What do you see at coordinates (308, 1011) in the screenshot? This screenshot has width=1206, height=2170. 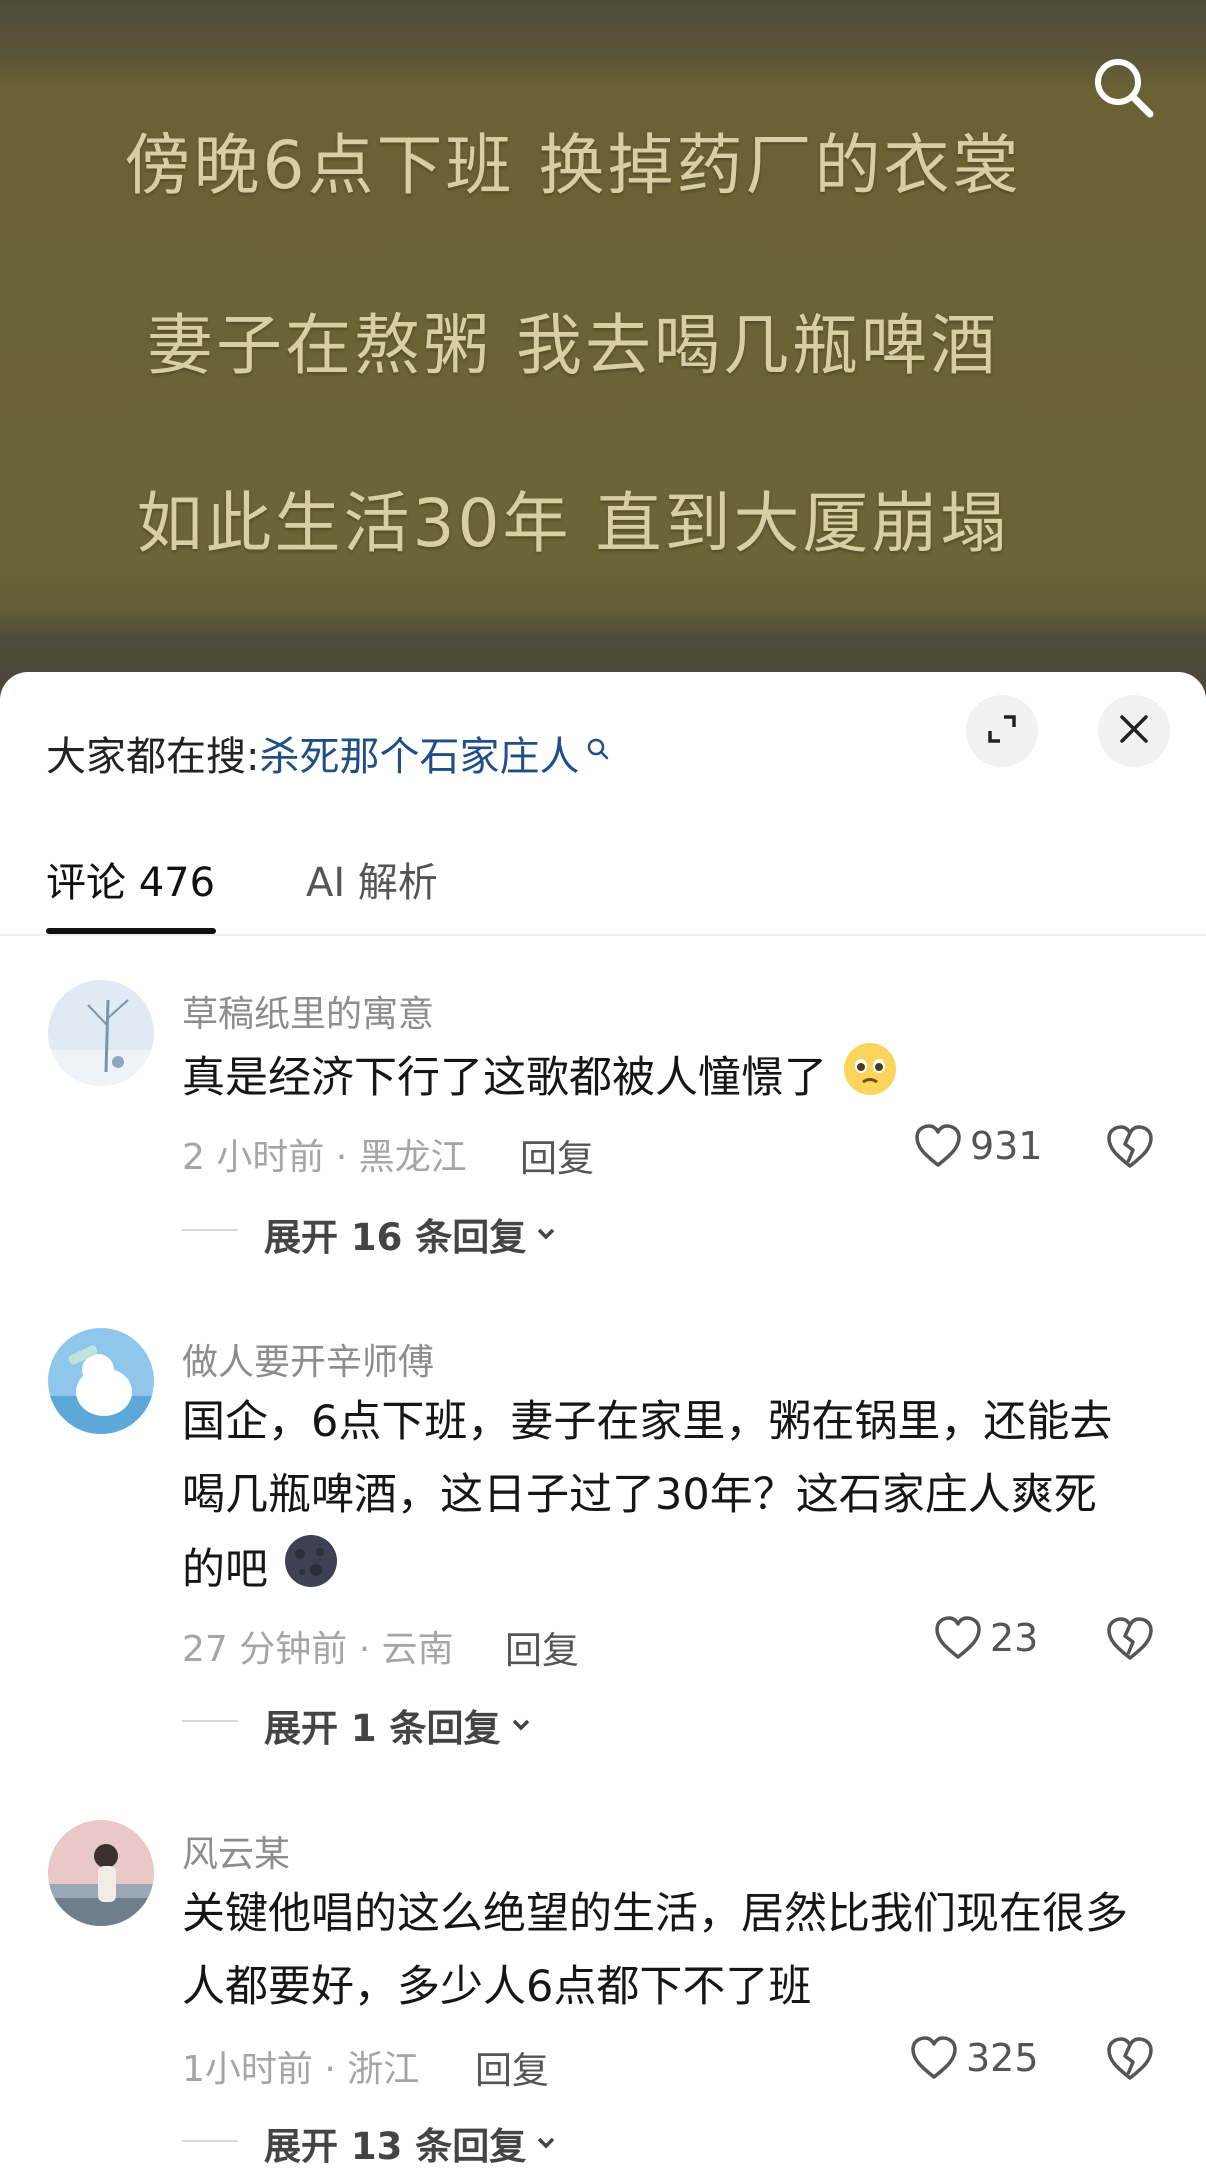 I see `comment-username: 草稿纸里的寓意` at bounding box center [308, 1011].